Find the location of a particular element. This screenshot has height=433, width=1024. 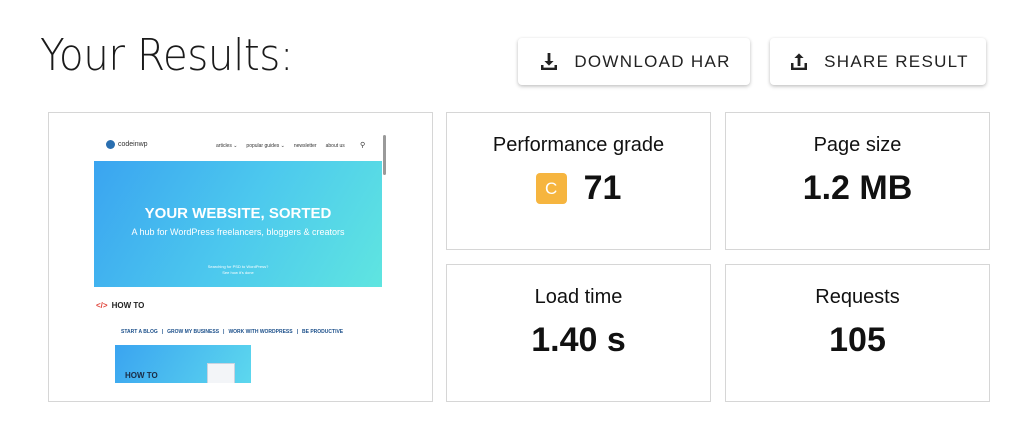

share-result-button: SHARE RESULT is located at coordinates (878, 61).